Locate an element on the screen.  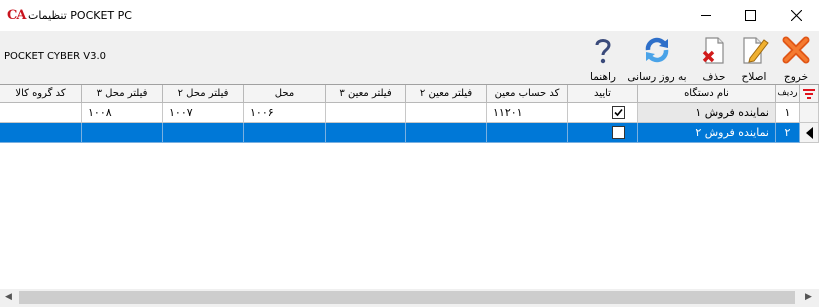
cell-location is located at coordinates (285, 133).